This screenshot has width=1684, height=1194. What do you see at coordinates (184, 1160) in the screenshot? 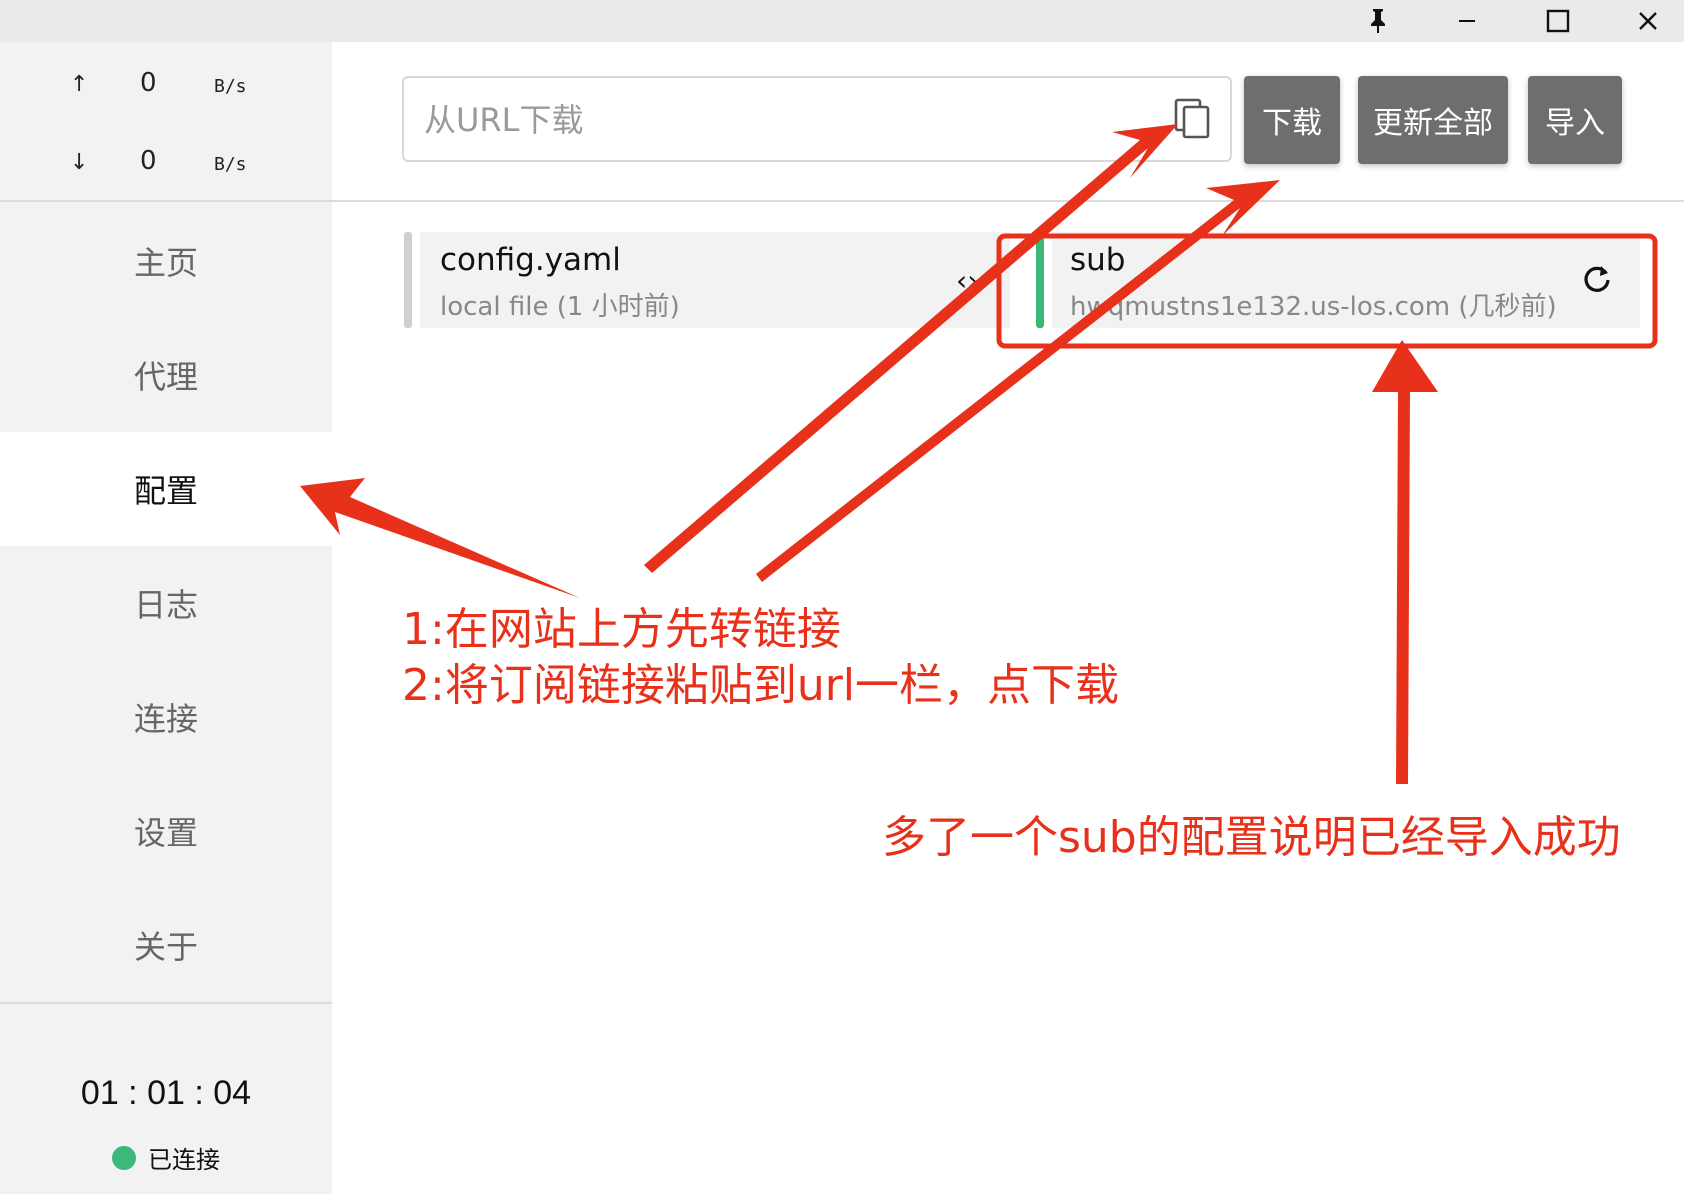
I see `status-text: 已连接` at bounding box center [184, 1160].